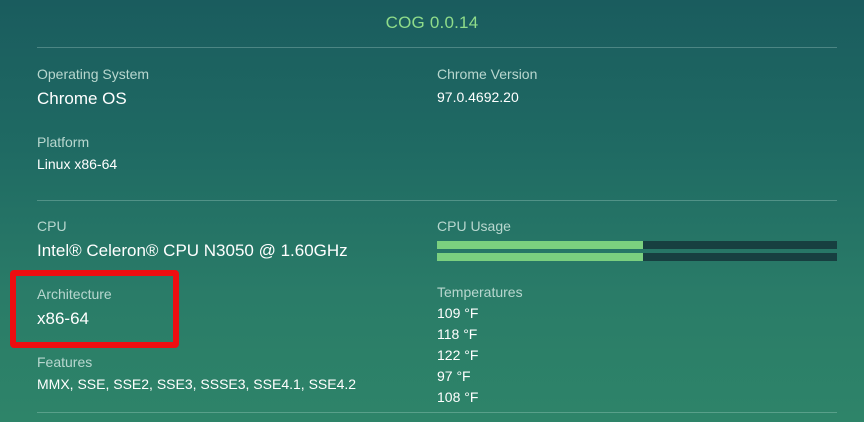  Describe the element at coordinates (77, 164) in the screenshot. I see `platform-value: Linux x86-64` at that location.